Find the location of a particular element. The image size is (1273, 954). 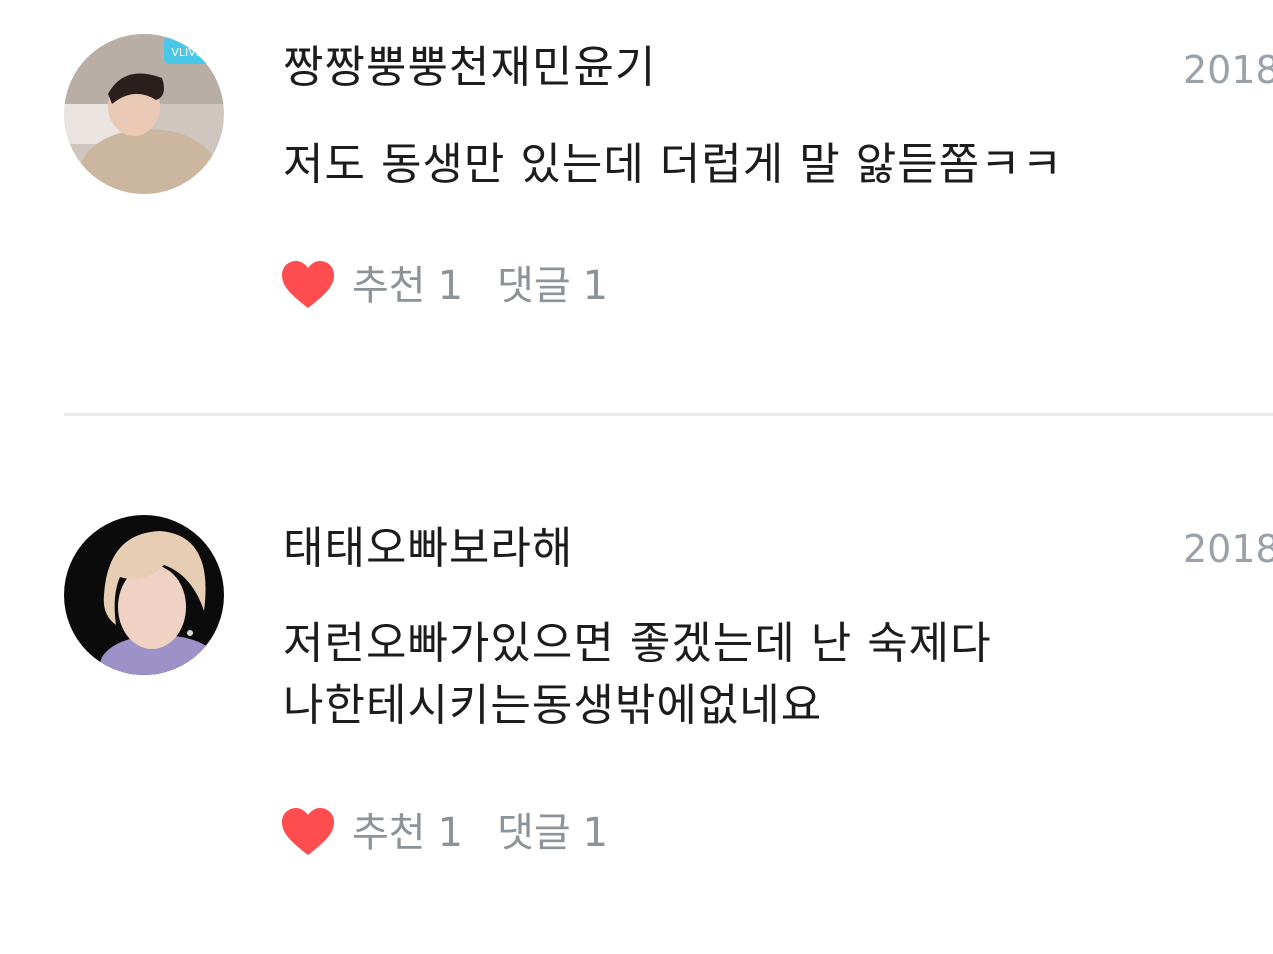

avatar: VLIVE is located at coordinates (144, 114).